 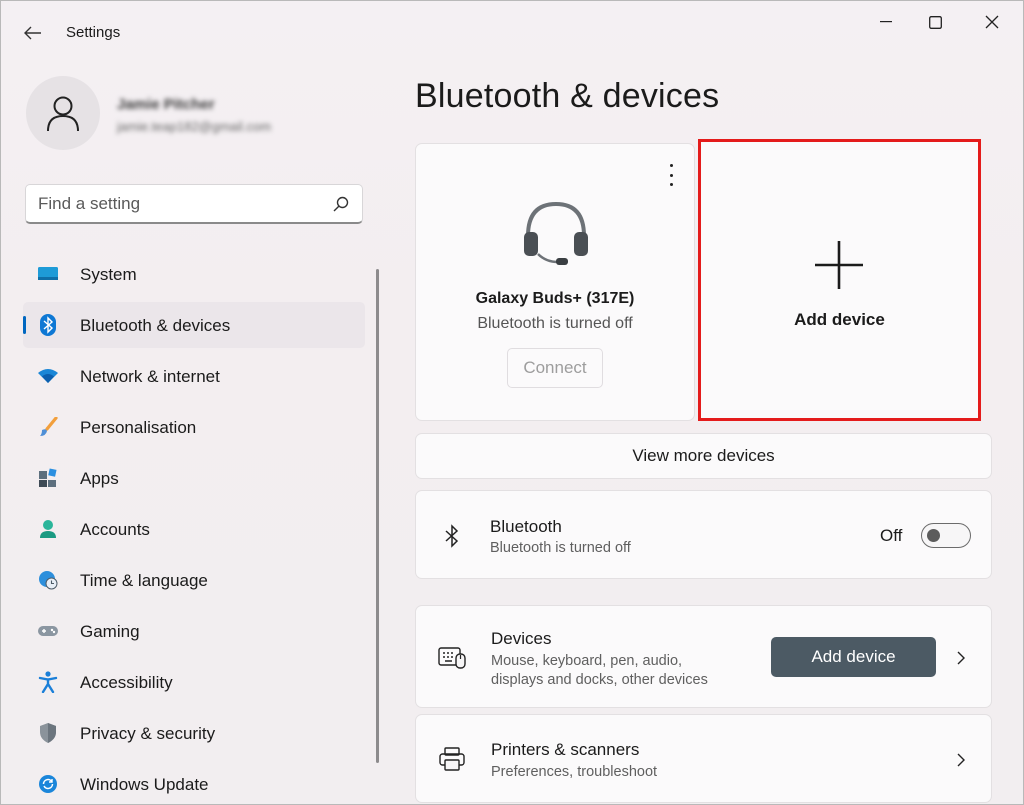 What do you see at coordinates (555, 298) in the screenshot?
I see `device-name: Galaxy Buds+ (317E)` at bounding box center [555, 298].